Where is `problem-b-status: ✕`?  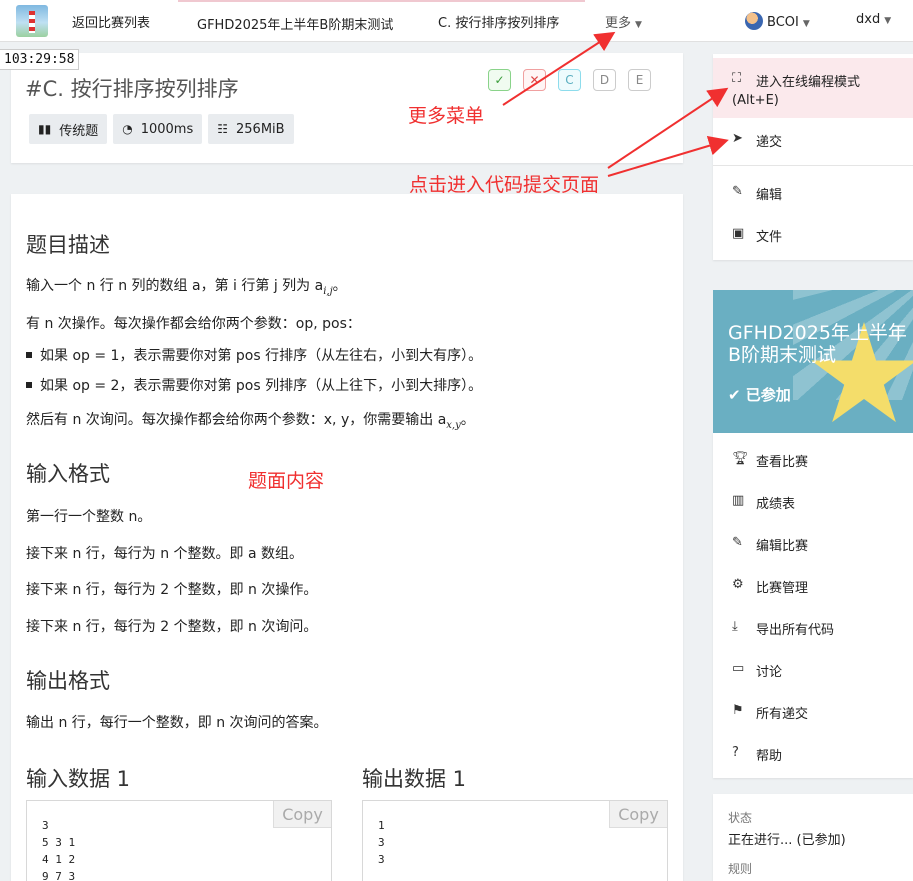 problem-b-status: ✕ is located at coordinates (534, 80).